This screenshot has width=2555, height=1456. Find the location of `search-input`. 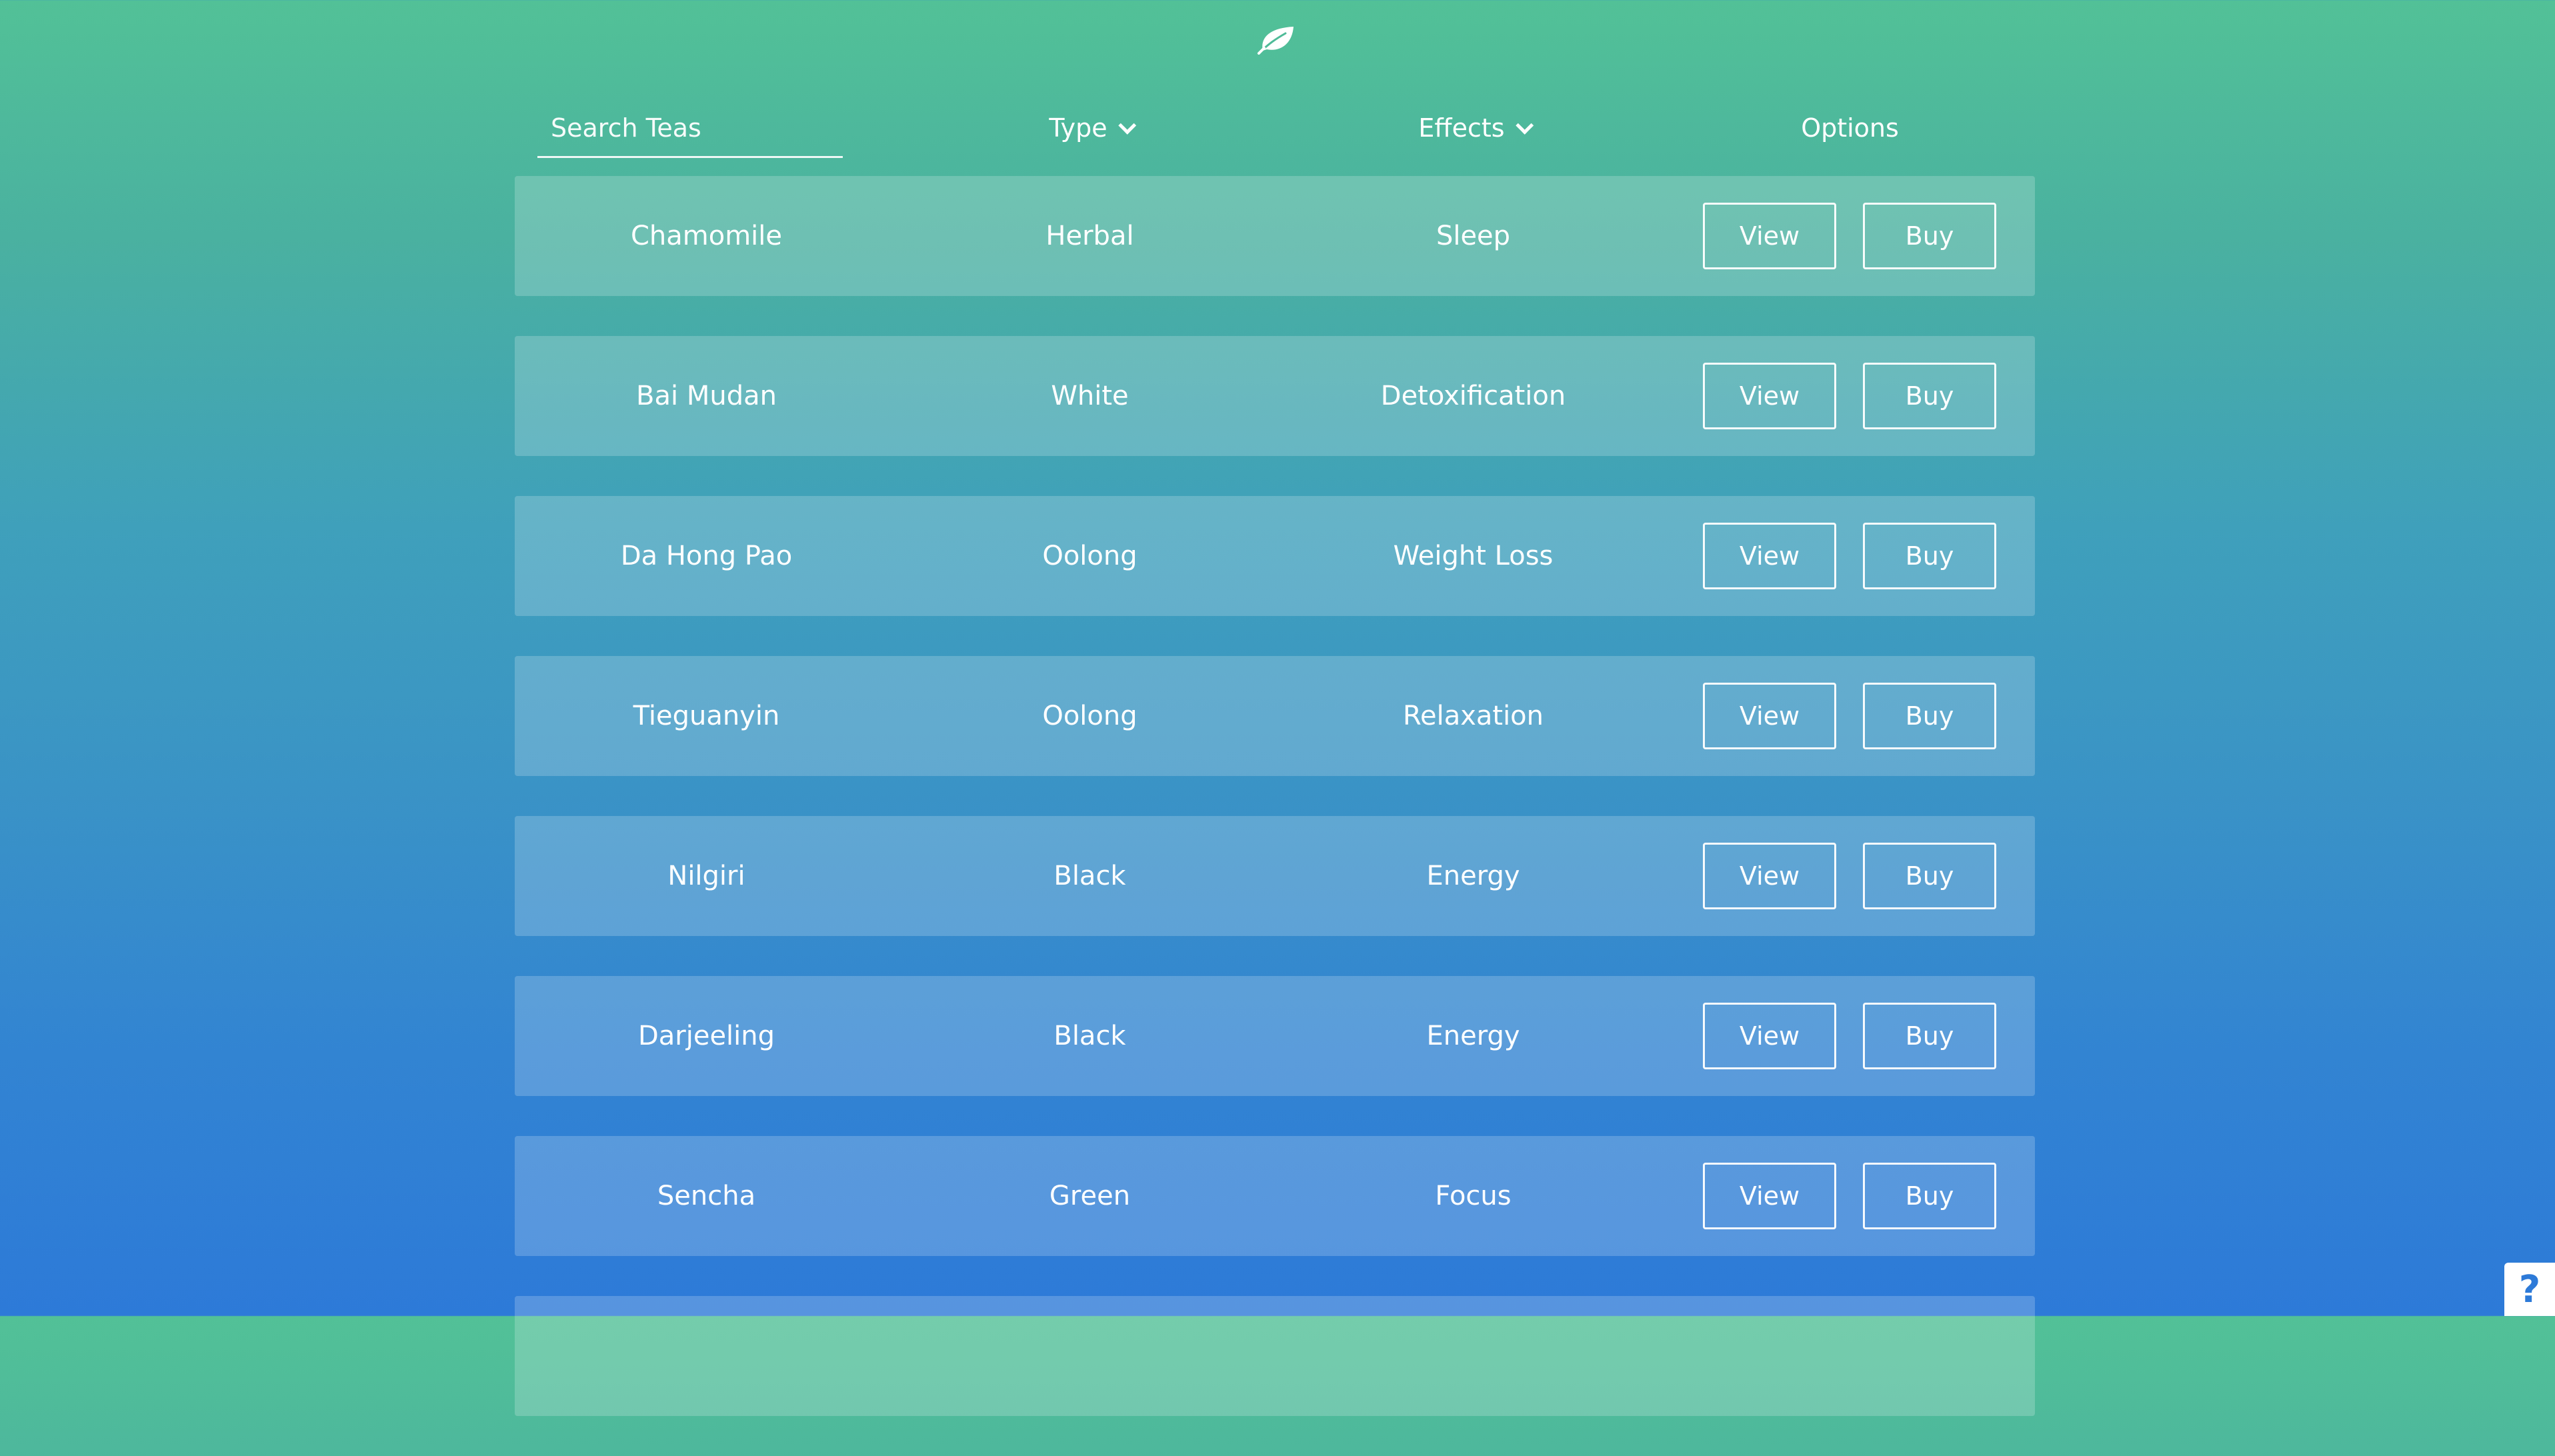

search-input is located at coordinates (690, 128).